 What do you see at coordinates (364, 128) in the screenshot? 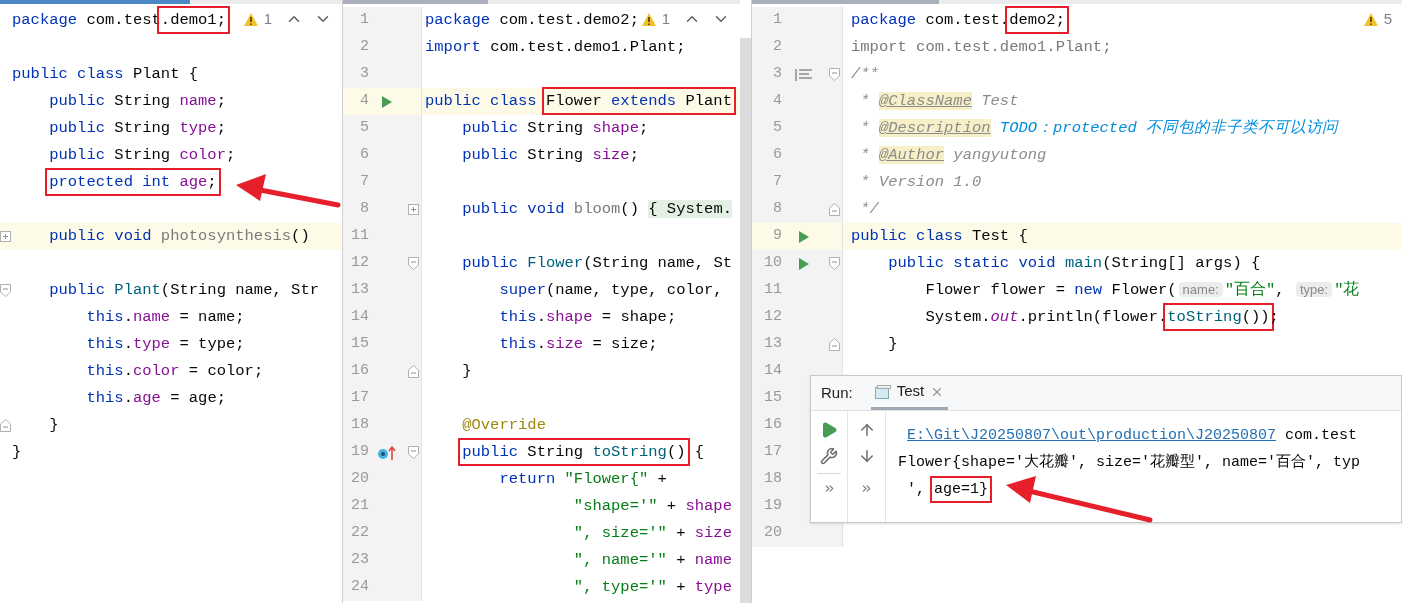
I see `line-number: 5` at bounding box center [364, 128].